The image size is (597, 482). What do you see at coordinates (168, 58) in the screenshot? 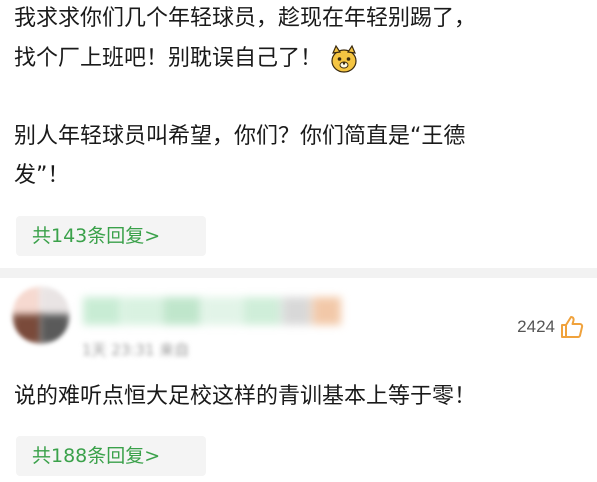
I see `comment-text-segment: 找个厂上班吧！别耽误自己了！` at bounding box center [168, 58].